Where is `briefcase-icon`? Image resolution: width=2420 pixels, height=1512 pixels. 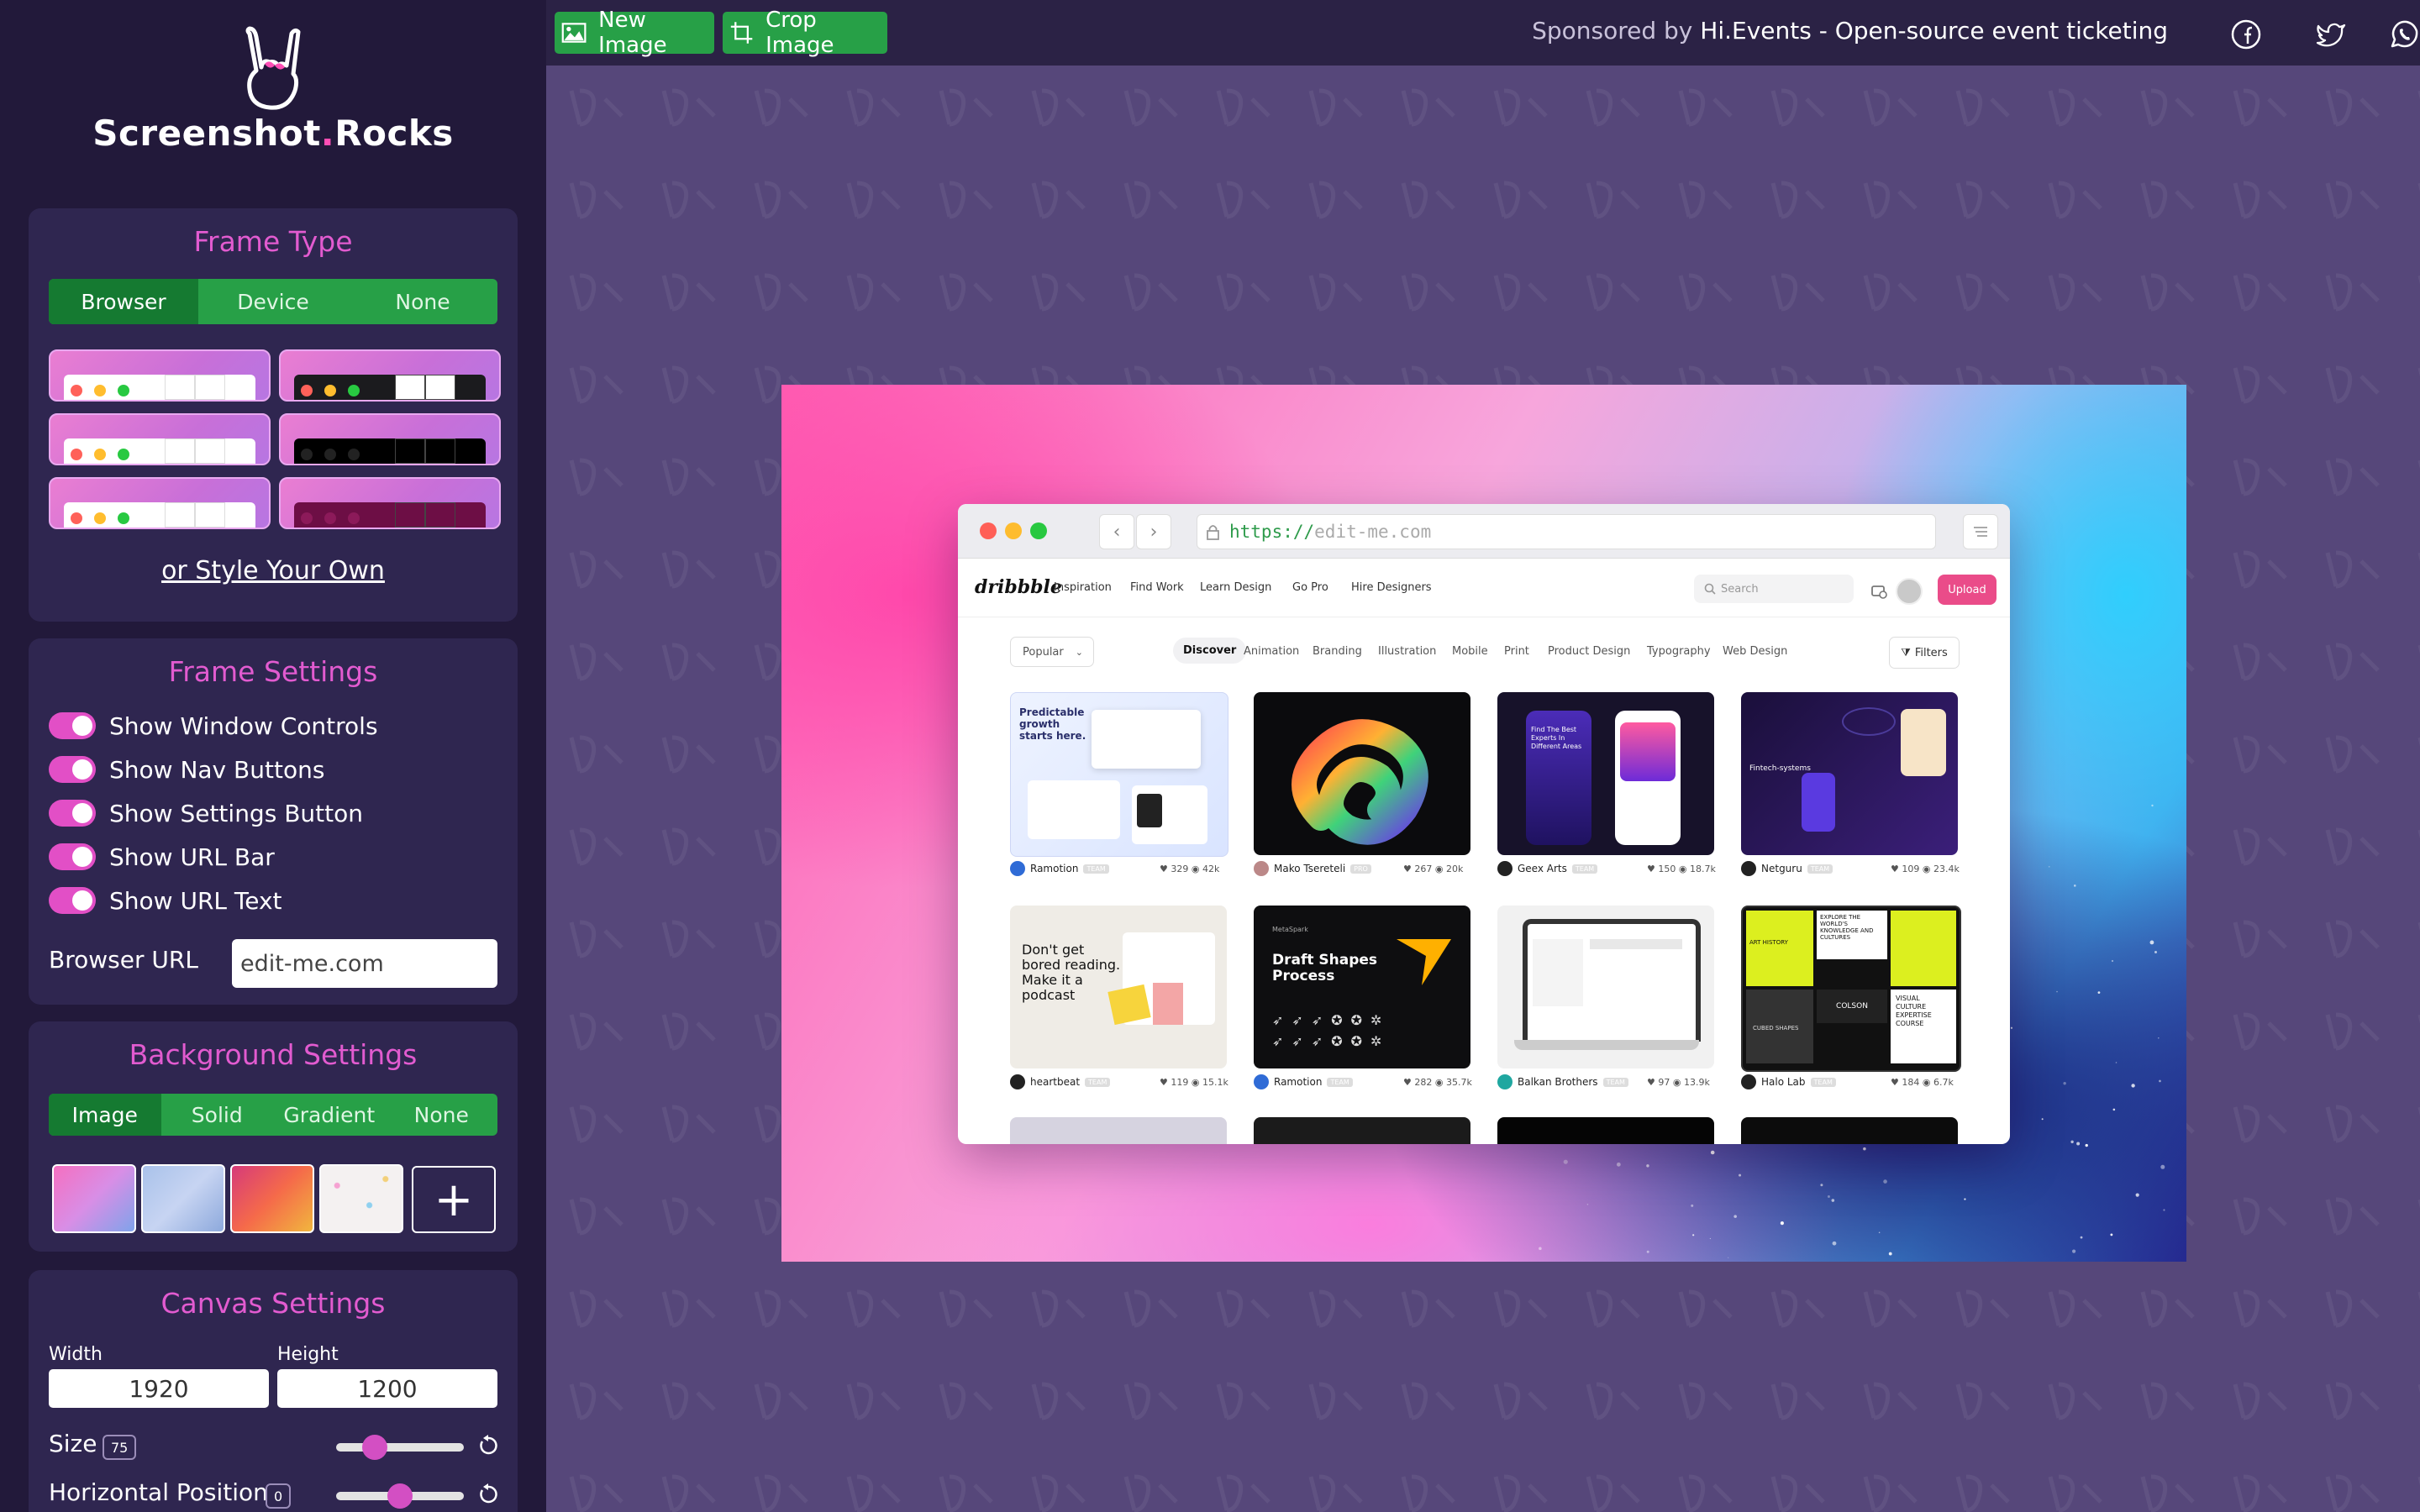 briefcase-icon is located at coordinates (1878, 590).